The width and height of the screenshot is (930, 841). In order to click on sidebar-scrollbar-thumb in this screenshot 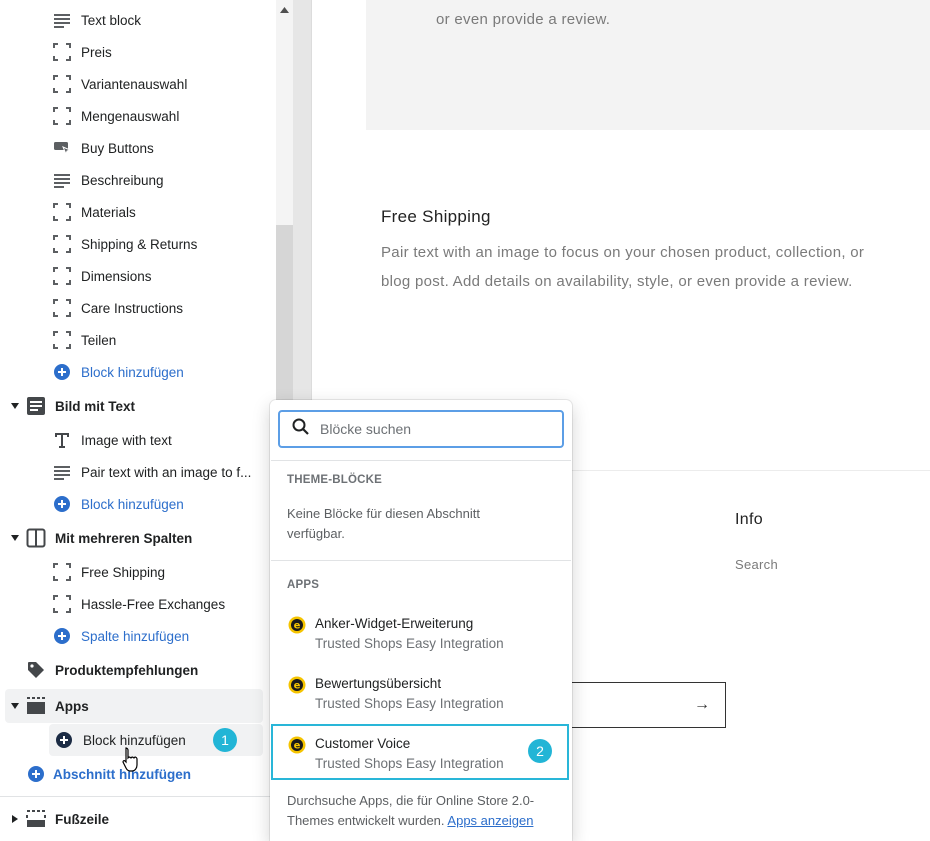, I will do `click(284, 322)`.